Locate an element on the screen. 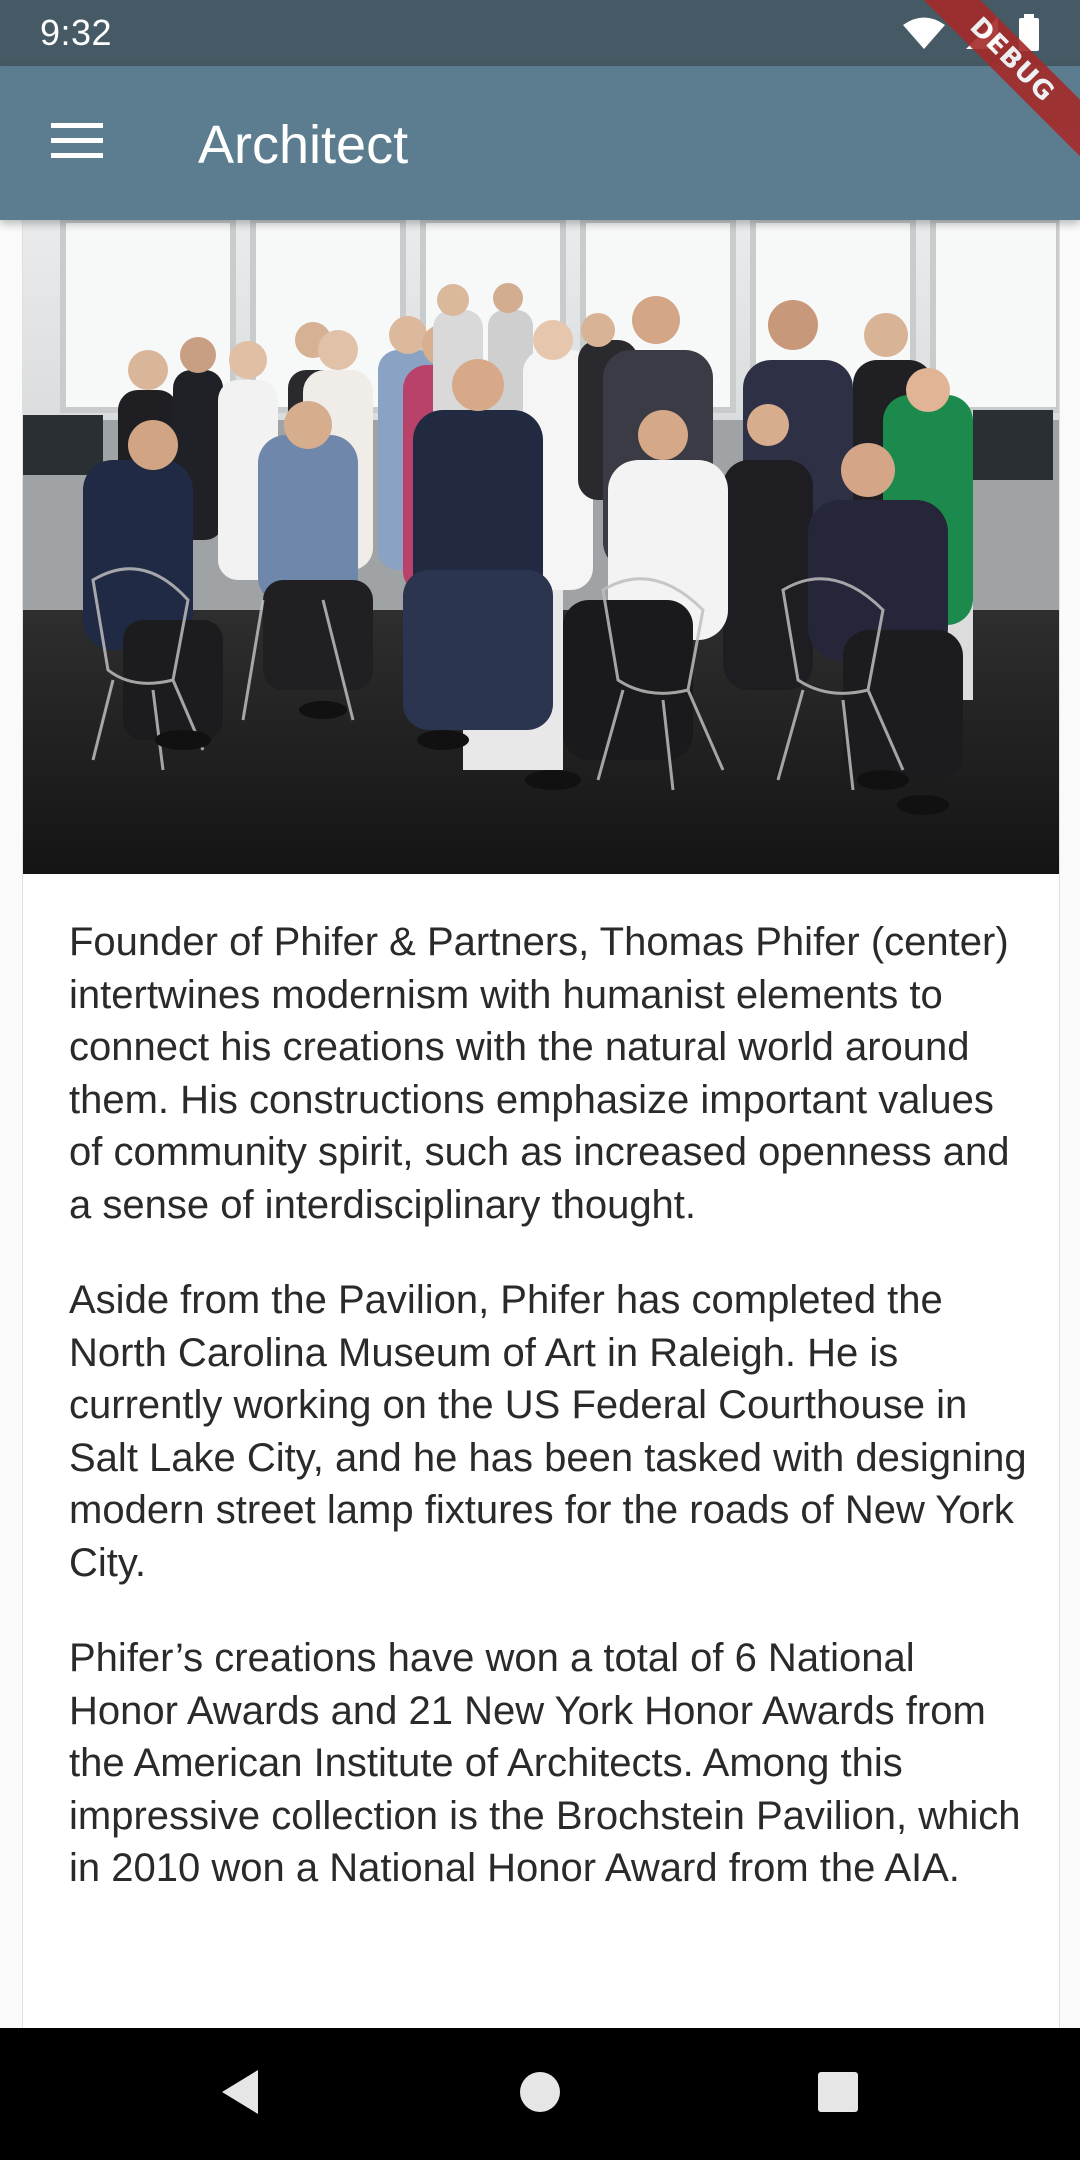  app-bar: Architect is located at coordinates (540, 143).